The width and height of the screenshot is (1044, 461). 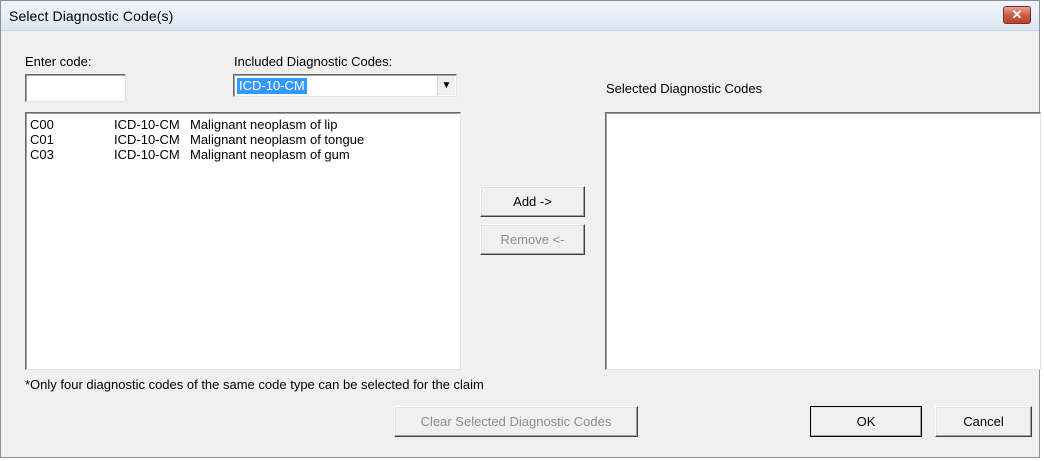 I want to click on clear-selected-codes-button: Clear Selected Diagnostic Codes, so click(x=516, y=421).